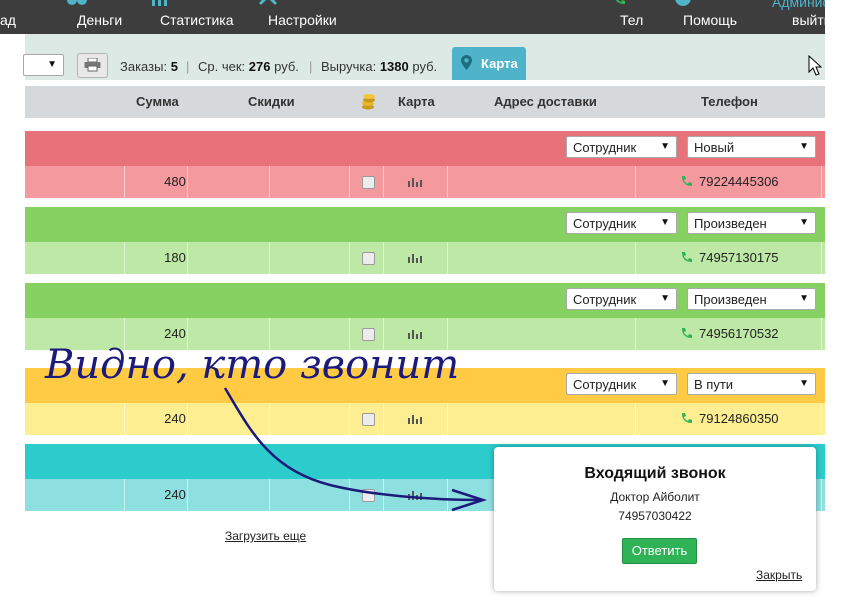  I want to click on status-select: Новый ▼, so click(751, 147).